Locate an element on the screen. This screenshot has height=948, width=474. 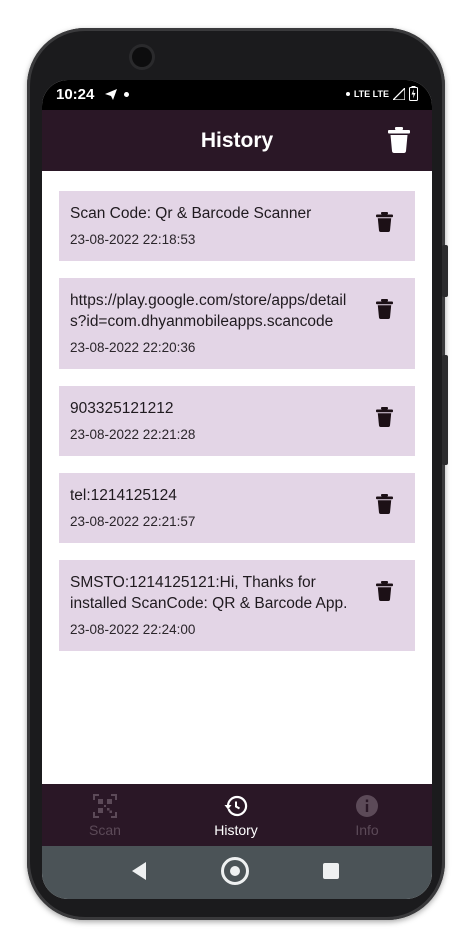
history-item-date: 23-08-2022 22:21:57 is located at coordinates (133, 521).